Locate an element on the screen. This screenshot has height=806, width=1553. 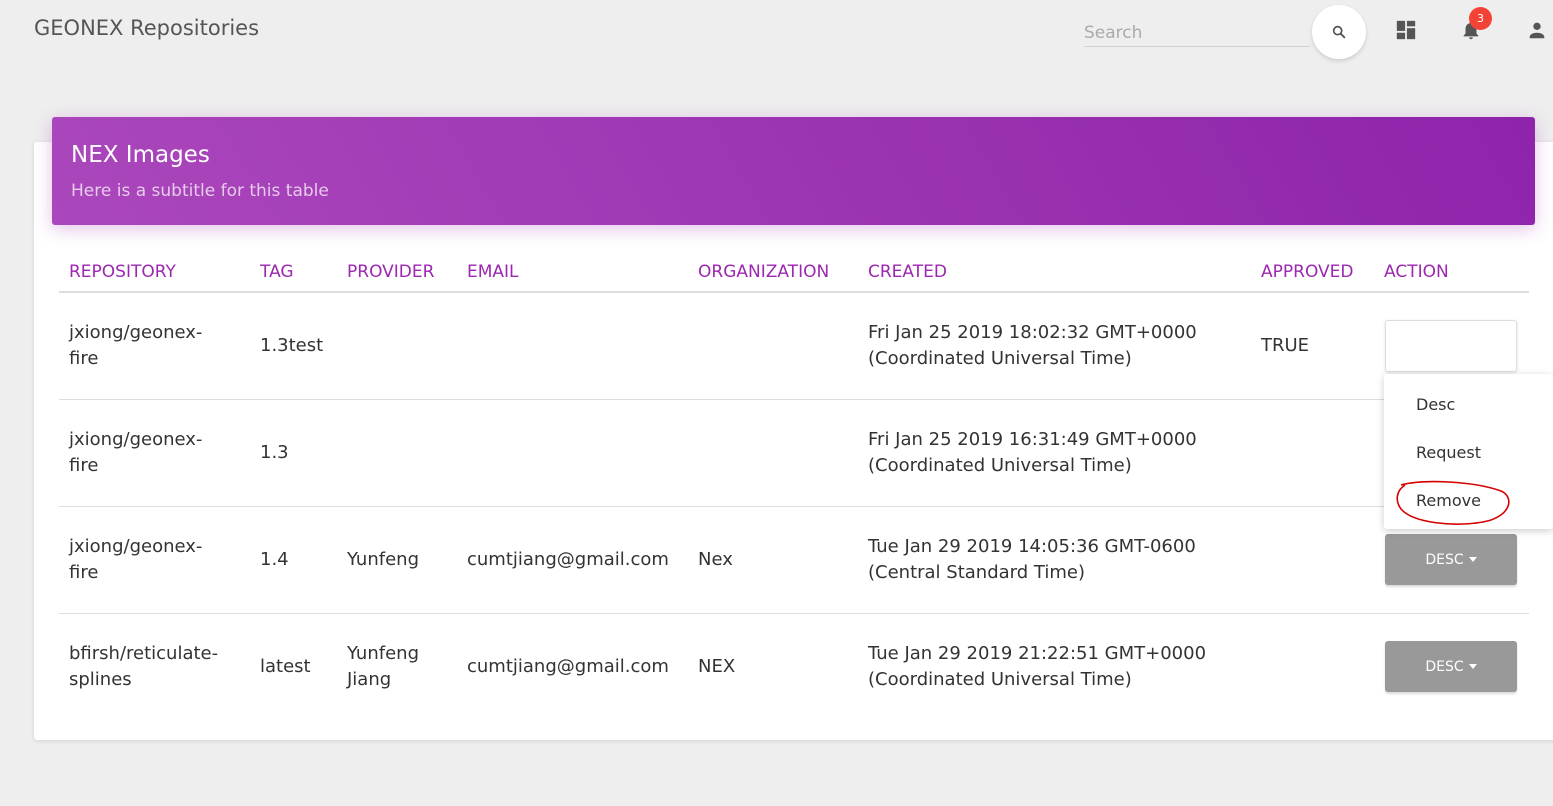
card-title: NEX Images is located at coordinates (140, 155).